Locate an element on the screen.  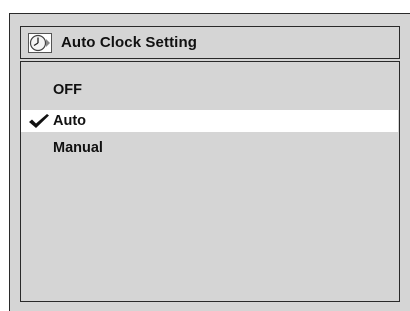
clock-icon is located at coordinates (40, 42).